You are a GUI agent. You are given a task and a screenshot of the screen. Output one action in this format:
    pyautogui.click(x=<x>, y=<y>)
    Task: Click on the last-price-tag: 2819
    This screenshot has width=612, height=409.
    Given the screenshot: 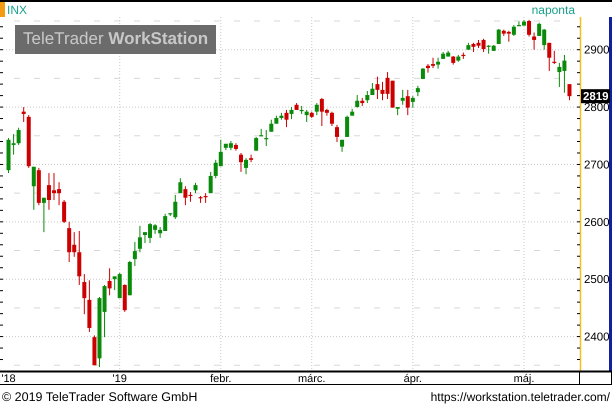 What is the action you would take?
    pyautogui.click(x=595, y=96)
    